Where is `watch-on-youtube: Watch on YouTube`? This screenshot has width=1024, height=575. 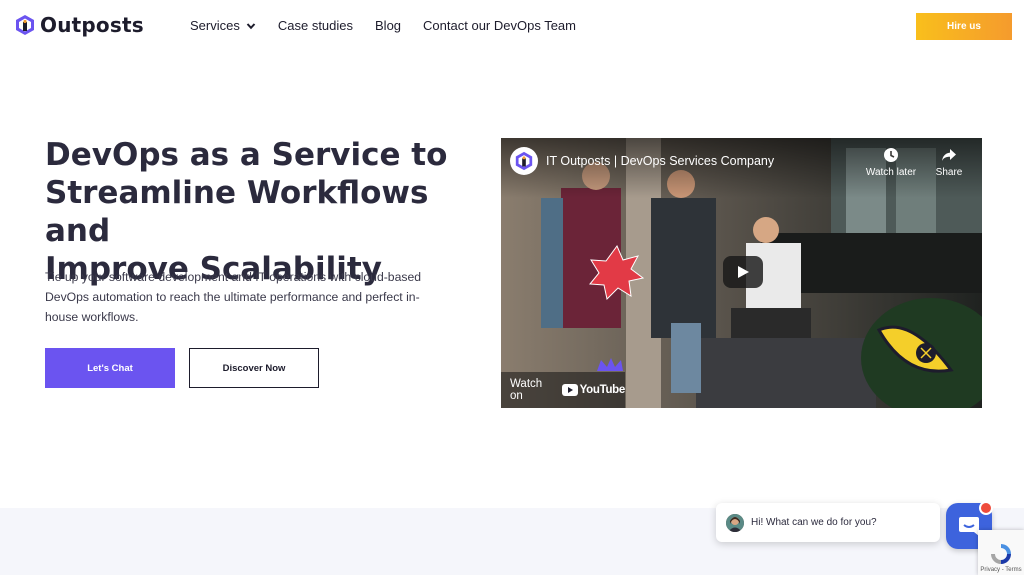 watch-on-youtube: Watch on YouTube is located at coordinates (563, 390).